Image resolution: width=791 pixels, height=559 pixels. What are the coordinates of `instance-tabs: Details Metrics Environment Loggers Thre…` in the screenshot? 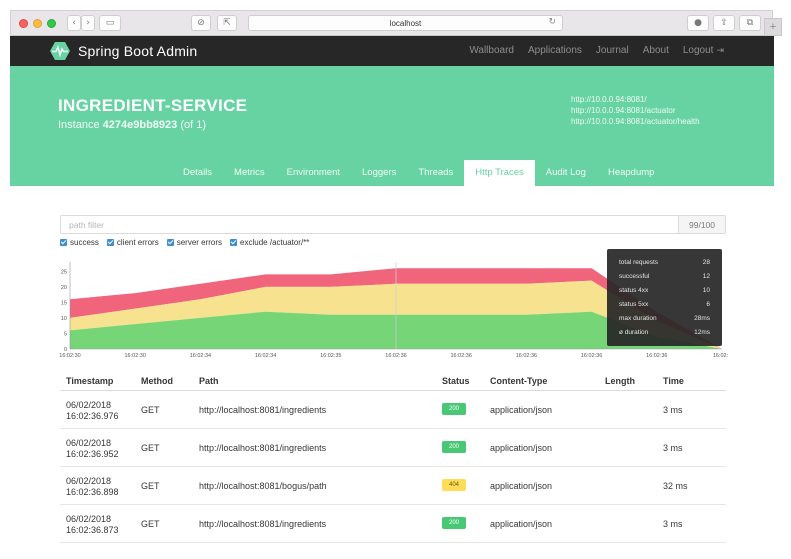 It's located at (418, 173).